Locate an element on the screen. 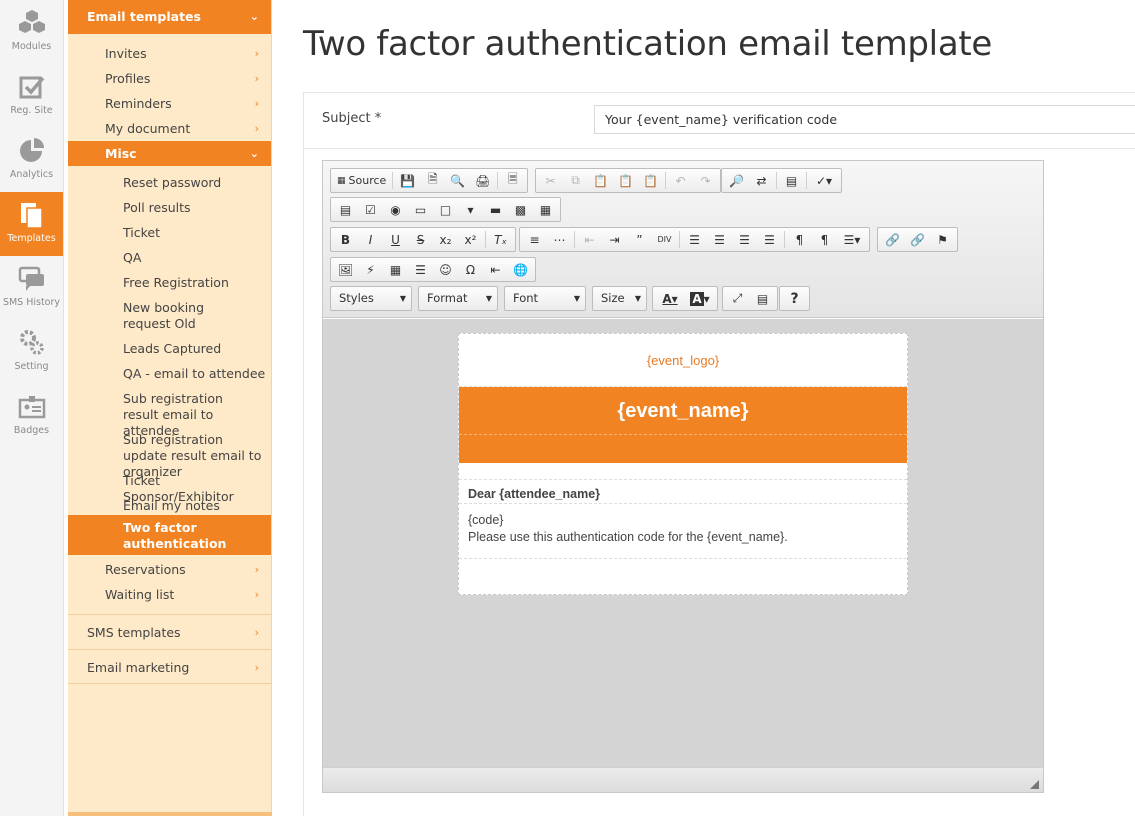  sidebar-item-email-marketing: Email marketing › is located at coordinates (169, 666).